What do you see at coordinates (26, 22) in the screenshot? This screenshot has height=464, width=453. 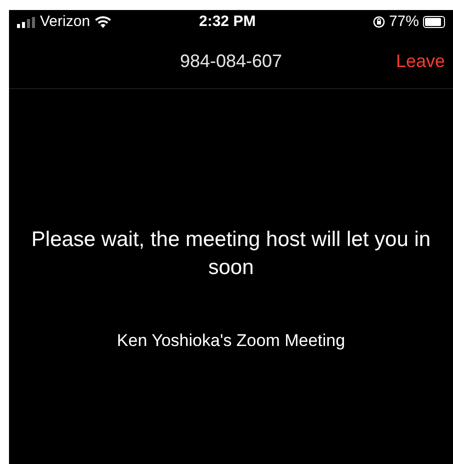 I see `signal-icon` at bounding box center [26, 22].